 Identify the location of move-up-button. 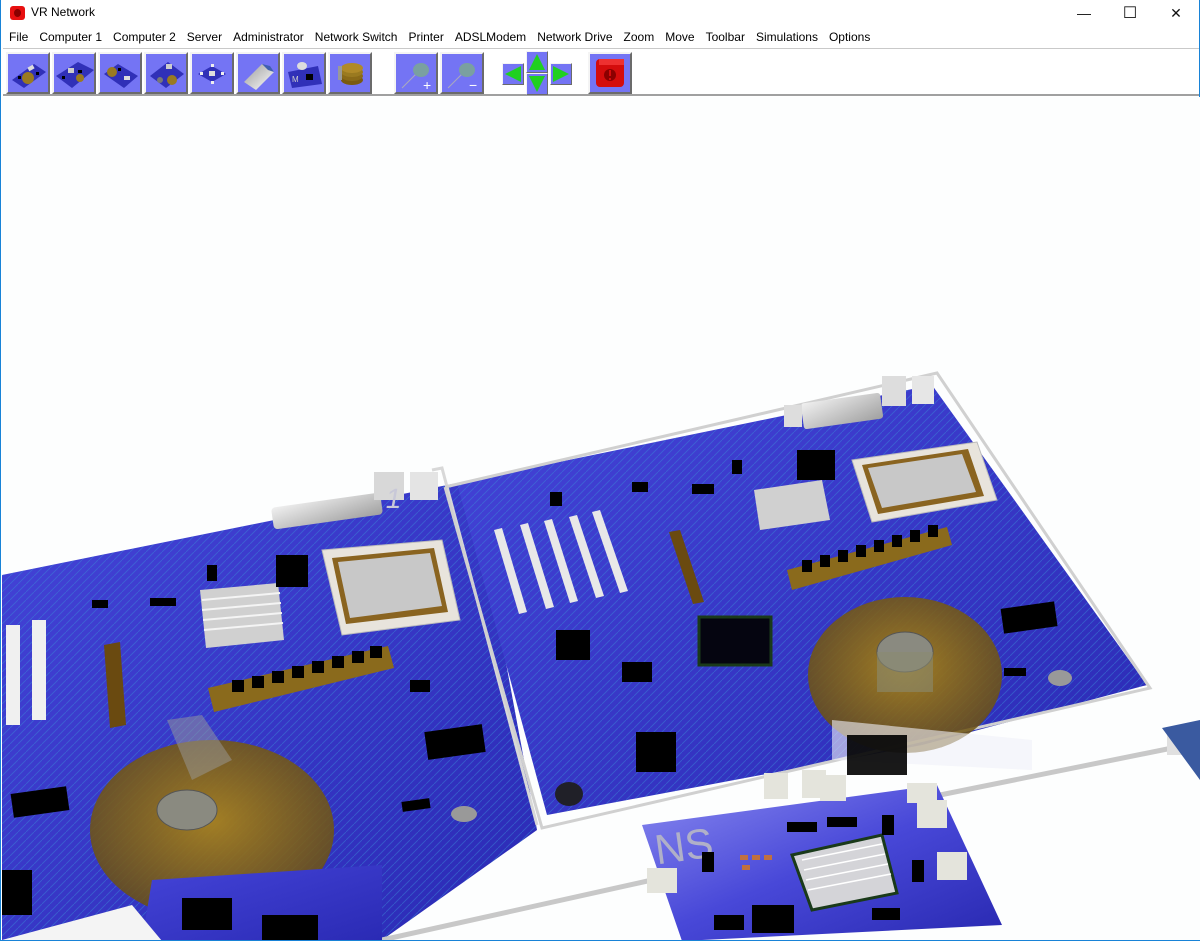
(537, 62).